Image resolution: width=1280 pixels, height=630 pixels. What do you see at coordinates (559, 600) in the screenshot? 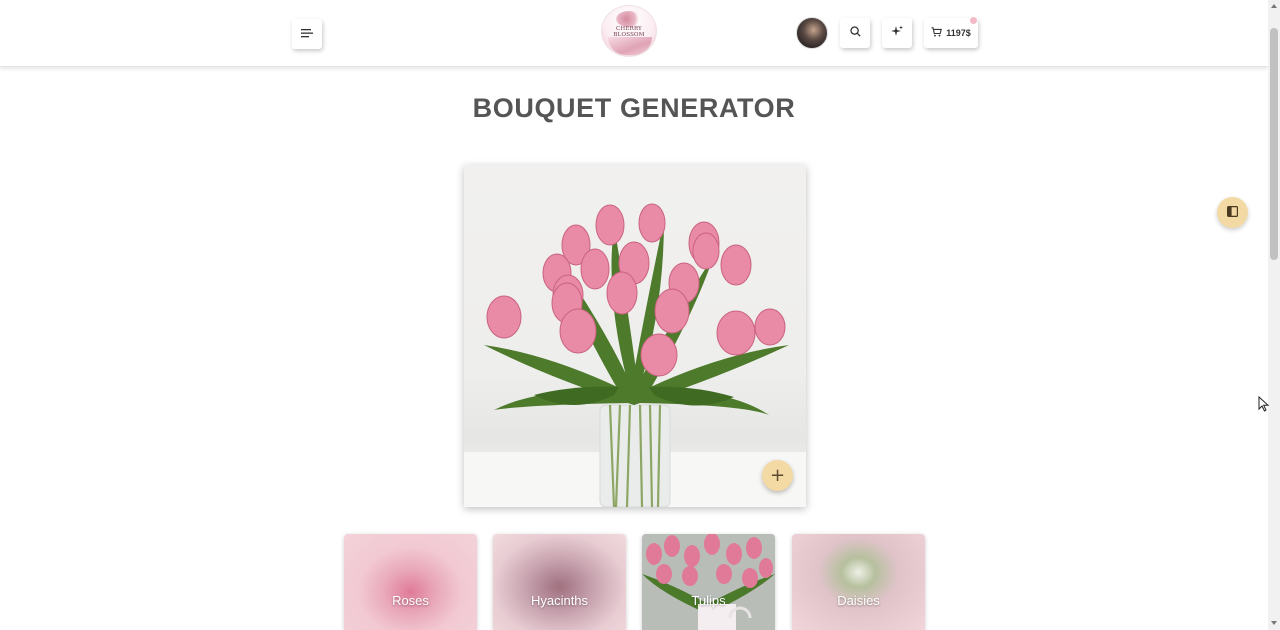
I see `thumbnail-label: Hyacinths` at bounding box center [559, 600].